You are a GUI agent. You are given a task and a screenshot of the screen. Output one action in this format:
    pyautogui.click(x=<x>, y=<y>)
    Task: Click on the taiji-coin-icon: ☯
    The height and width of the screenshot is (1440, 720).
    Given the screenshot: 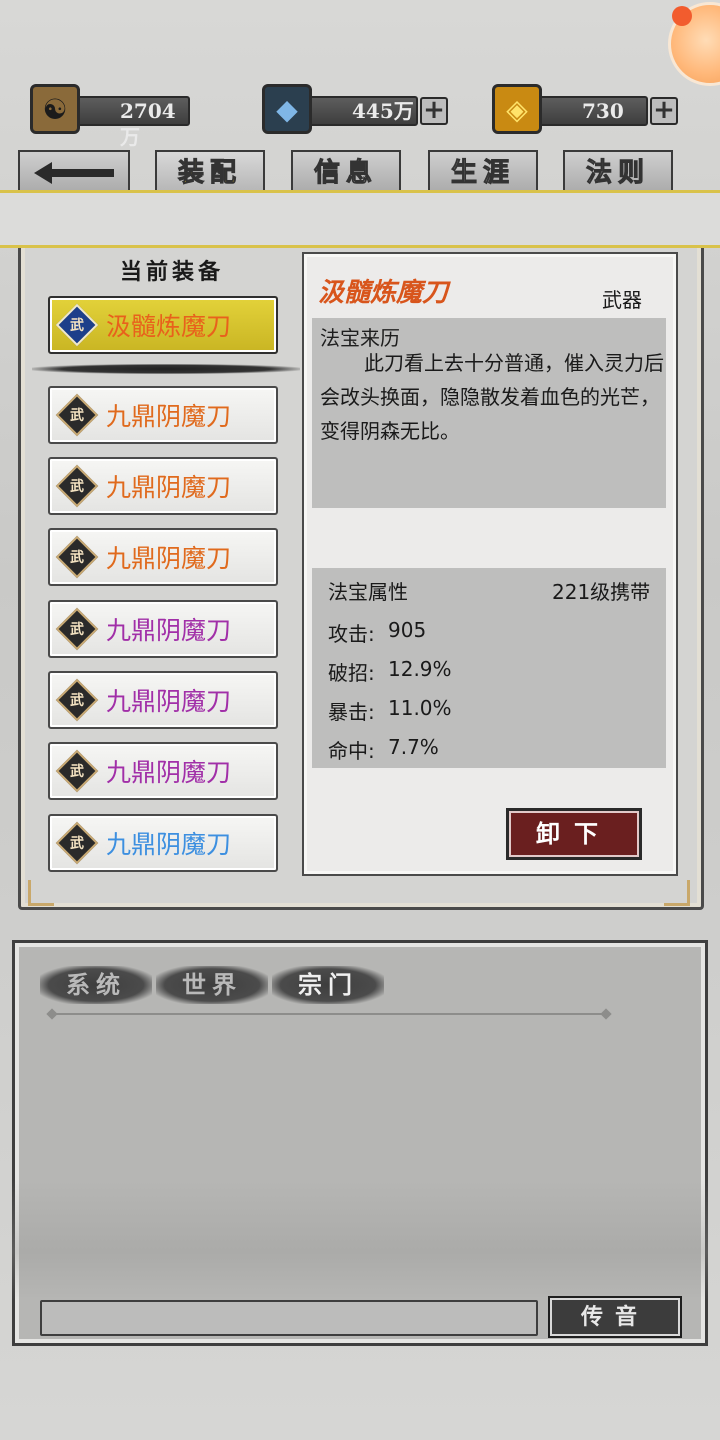 What is the action you would take?
    pyautogui.click(x=55, y=109)
    